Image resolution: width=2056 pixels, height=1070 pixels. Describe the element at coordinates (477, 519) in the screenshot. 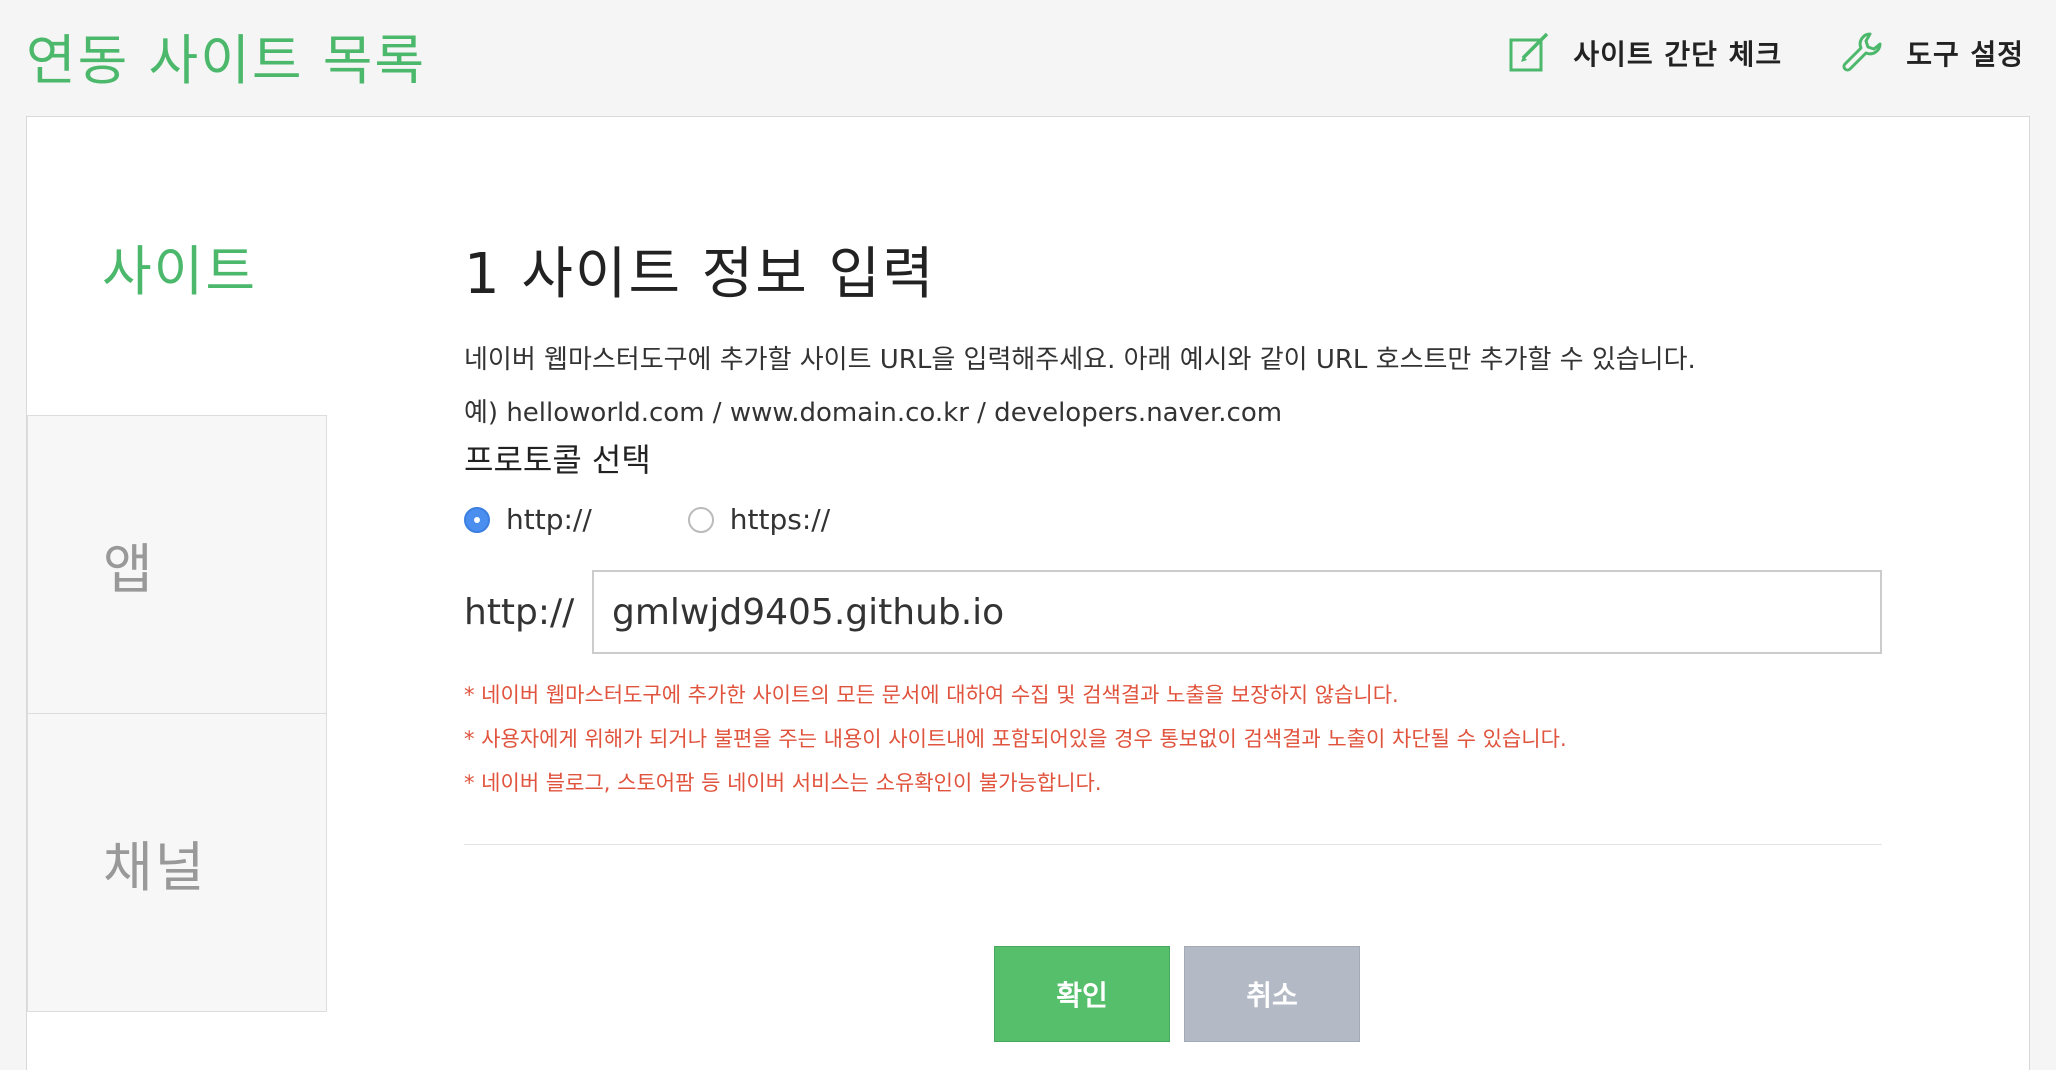

I see `radio-http-circle` at that location.